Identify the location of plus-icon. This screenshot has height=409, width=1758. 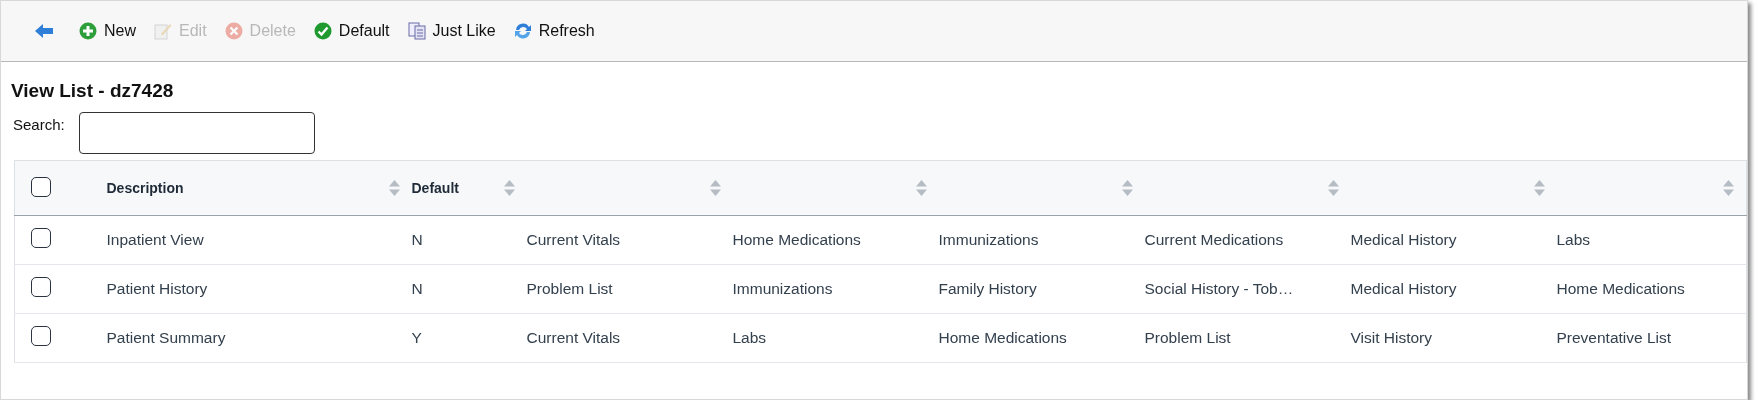
(88, 31).